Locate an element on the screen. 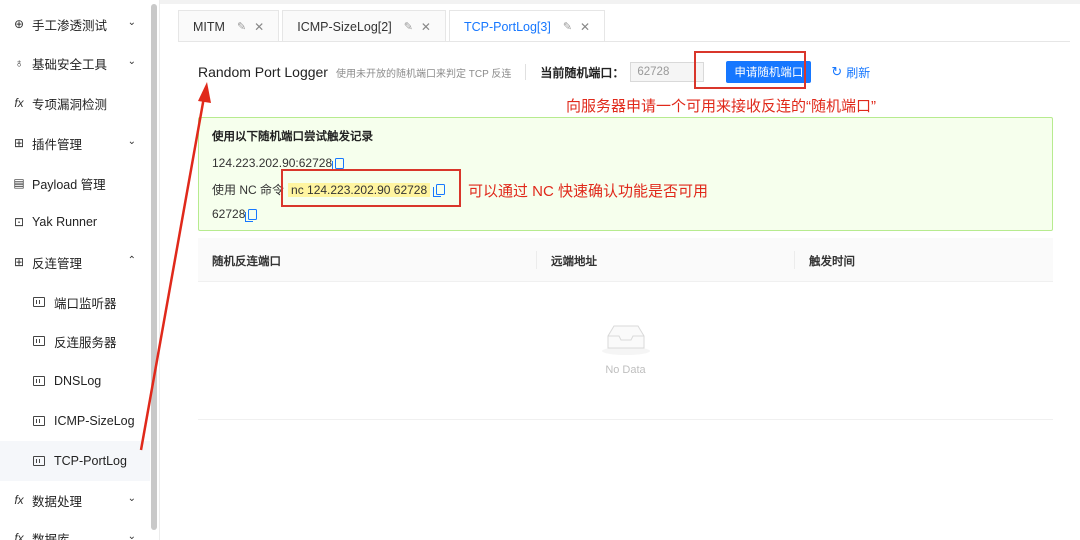  notice-nc-prefix: 使用 NC 命令 is located at coordinates (248, 190).